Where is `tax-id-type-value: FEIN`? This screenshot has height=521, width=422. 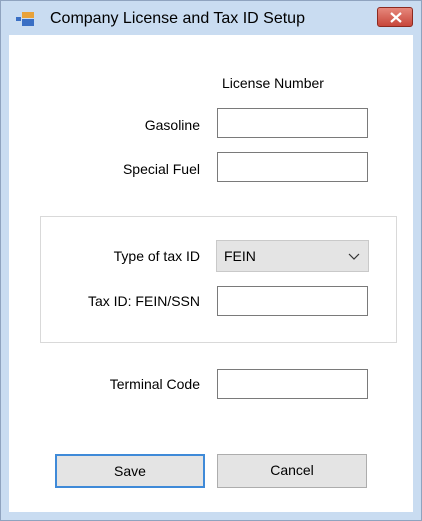 tax-id-type-value: FEIN is located at coordinates (240, 256).